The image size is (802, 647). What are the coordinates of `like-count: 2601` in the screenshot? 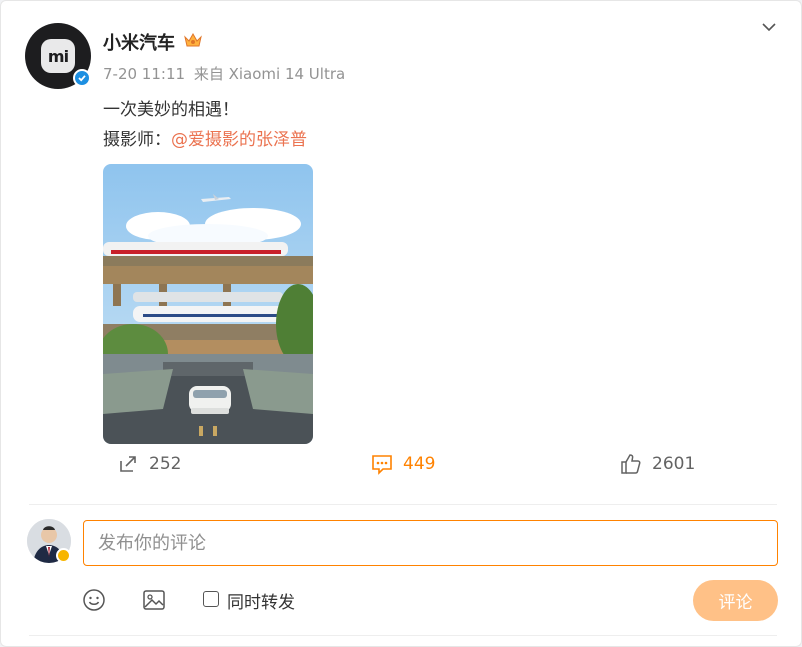 It's located at (674, 464).